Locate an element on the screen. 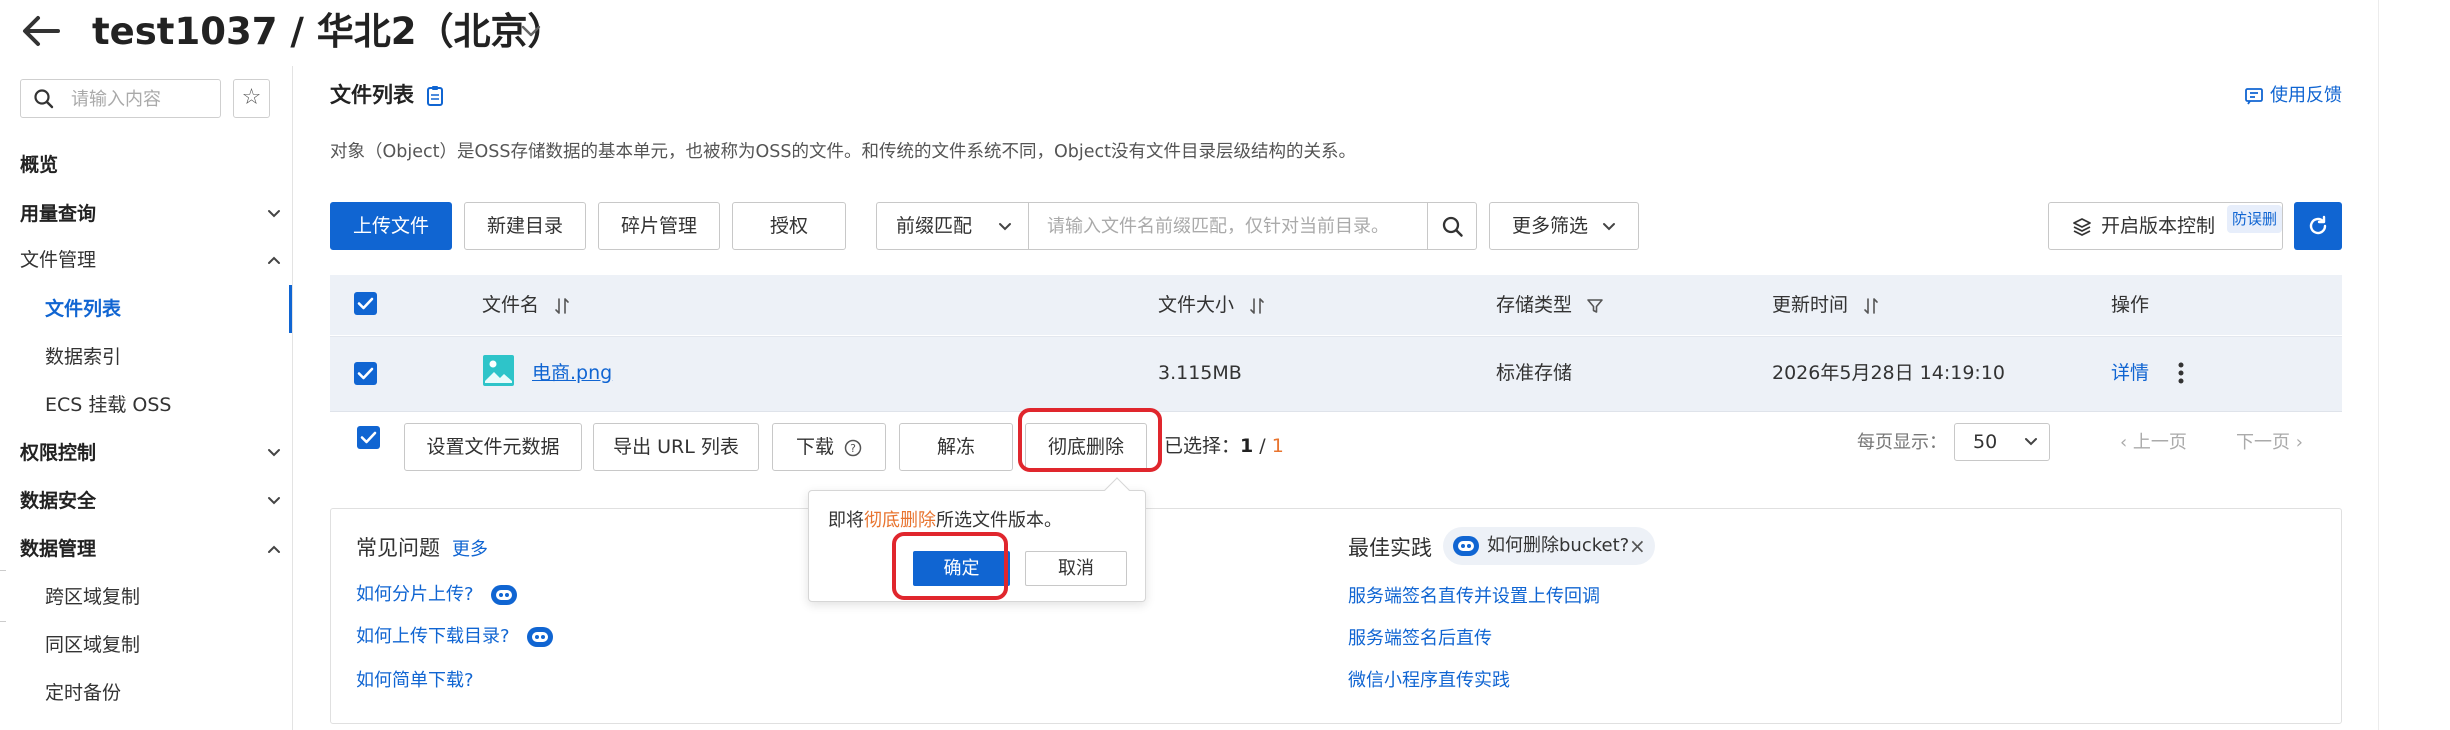 The height and width of the screenshot is (730, 2450). sidebar-item-usage: 用量查询 is located at coordinates (152, 214).